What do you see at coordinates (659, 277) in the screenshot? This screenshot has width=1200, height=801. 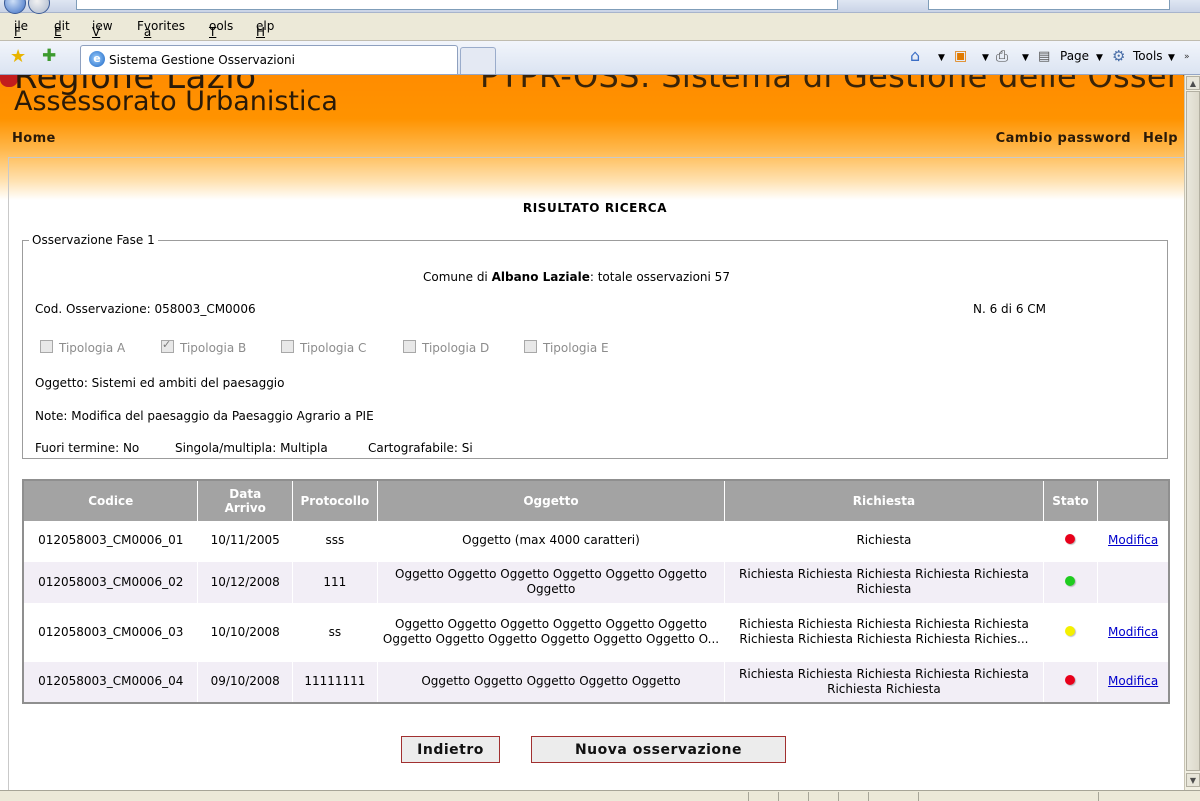 I see `comune-suffix: : totale osservazioni 57` at bounding box center [659, 277].